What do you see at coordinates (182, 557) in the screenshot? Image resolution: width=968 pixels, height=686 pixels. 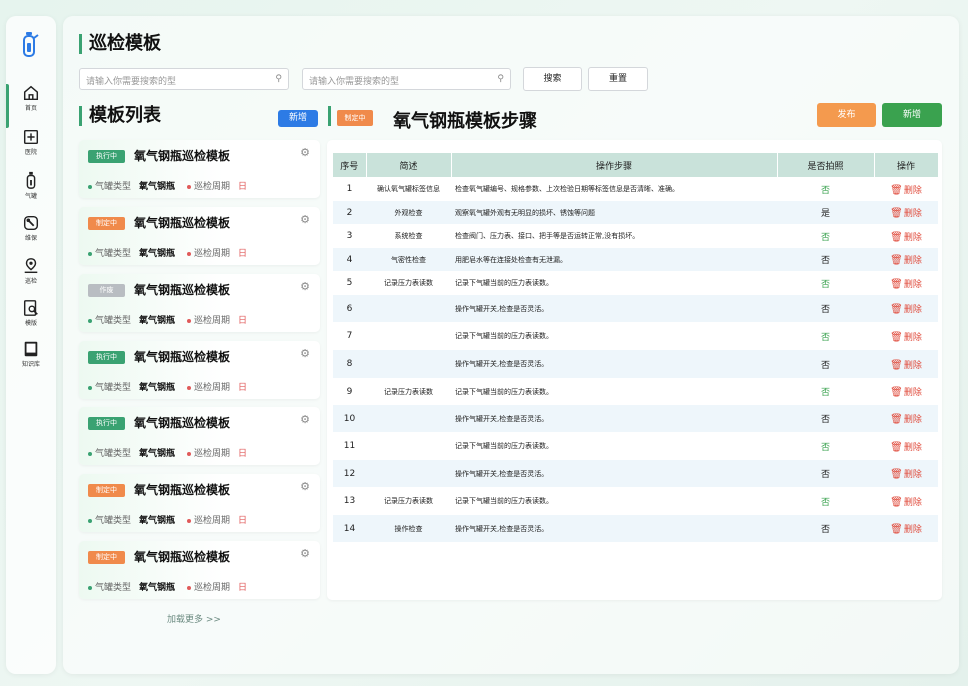 I see `card-title: 氧气钢瓶巡检模板` at bounding box center [182, 557].